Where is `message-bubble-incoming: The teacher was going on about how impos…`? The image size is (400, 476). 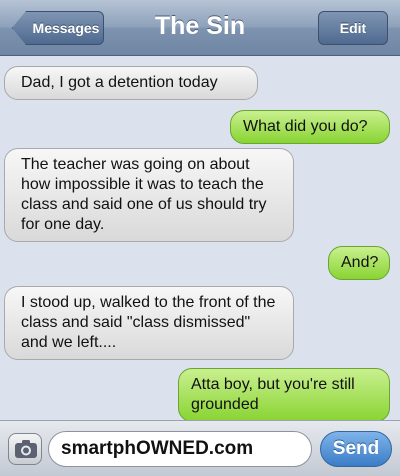 message-bubble-incoming: The teacher was going on about how impos… is located at coordinates (149, 195).